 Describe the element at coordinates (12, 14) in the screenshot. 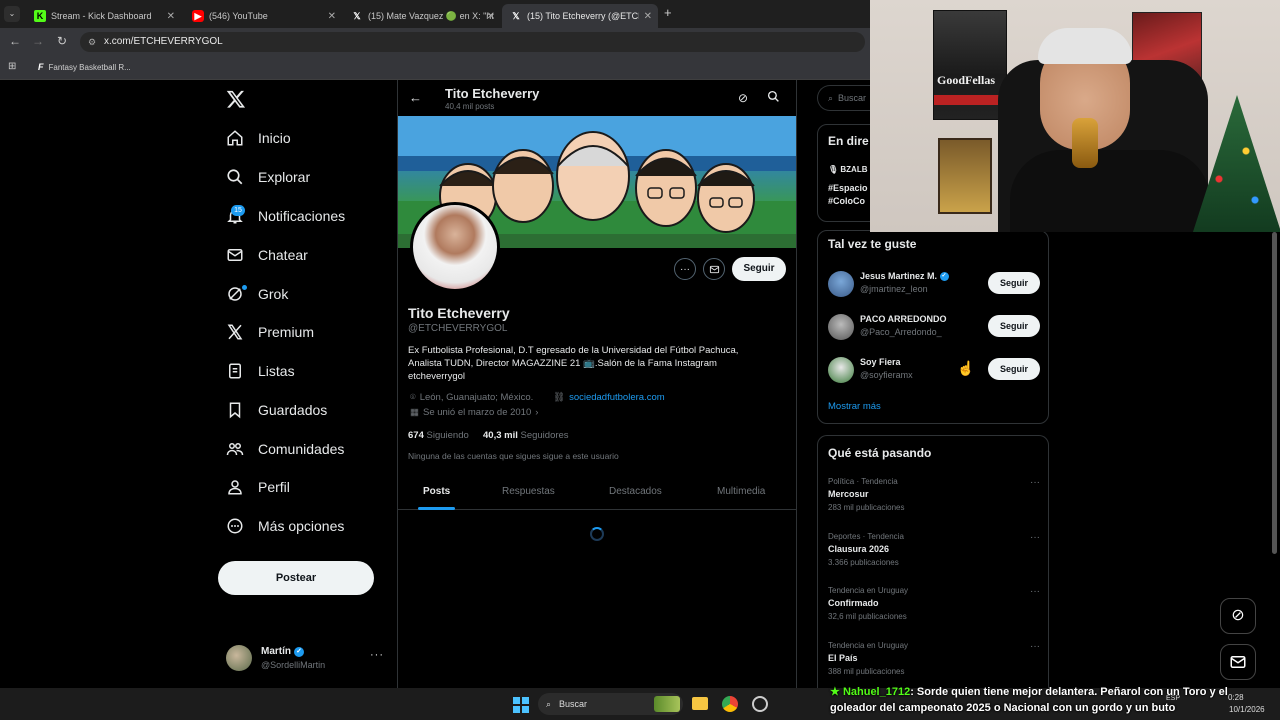

I see `tab-search-button: ⌄` at that location.